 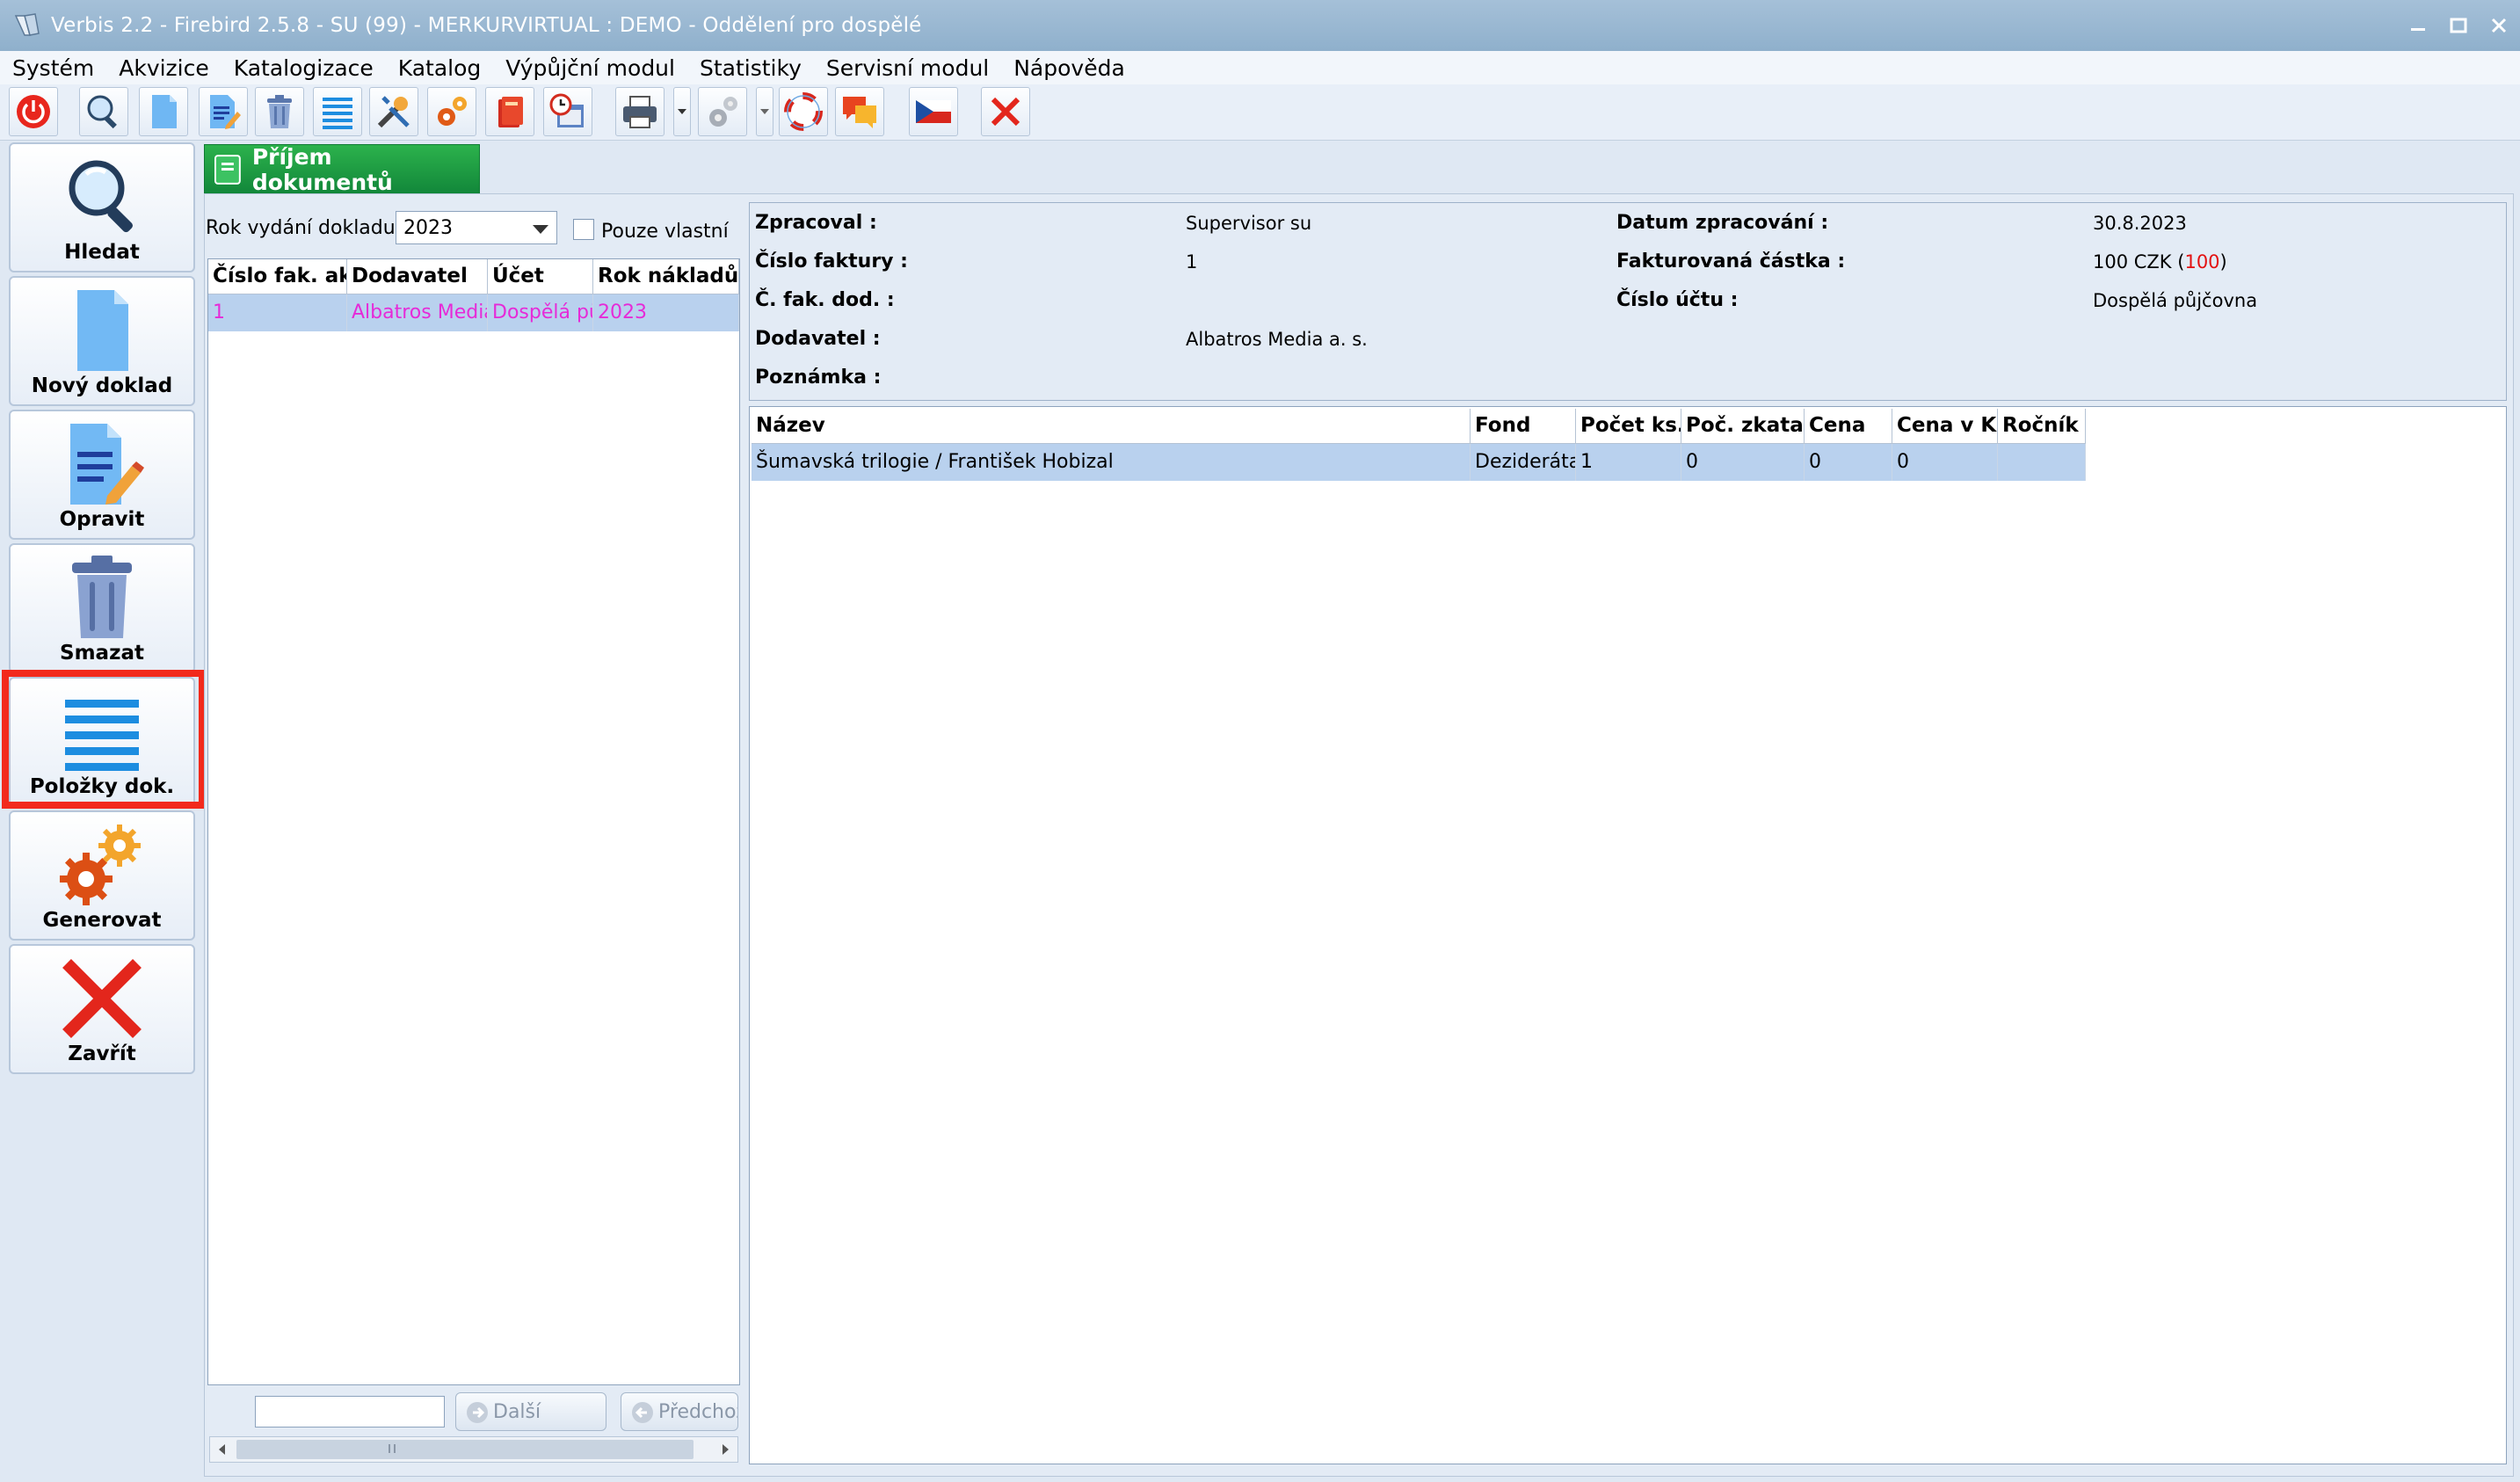 I want to click on toolbar-language-button, so click(x=933, y=111).